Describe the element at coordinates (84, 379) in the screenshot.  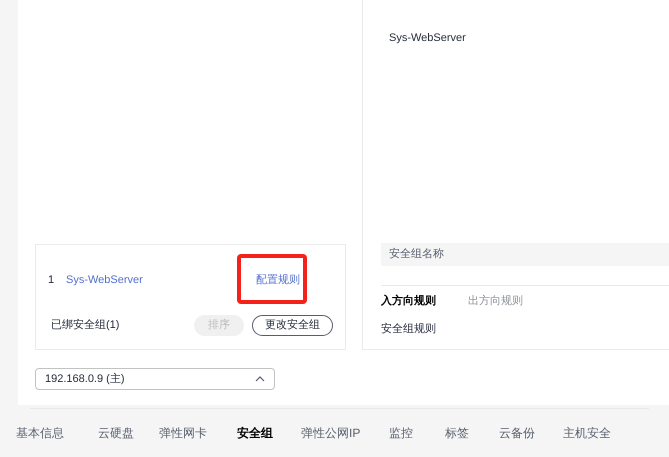
I see `select-value: 192.168.0.9 (主)` at that location.